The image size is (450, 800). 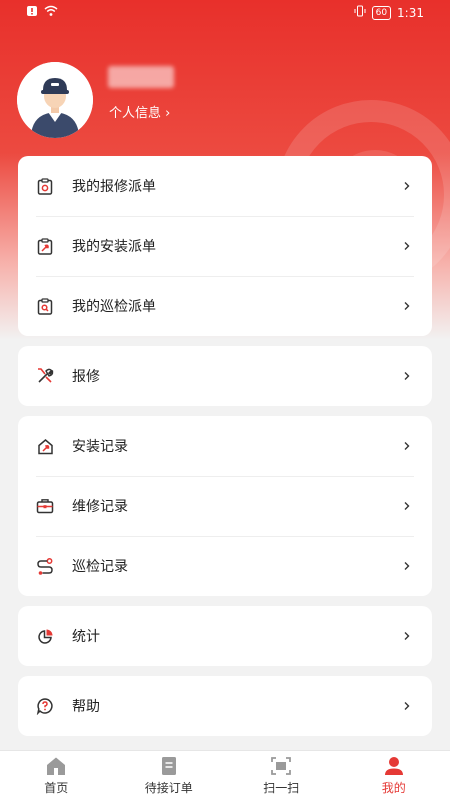 I want to click on tab-label: 我的, so click(x=393, y=787).